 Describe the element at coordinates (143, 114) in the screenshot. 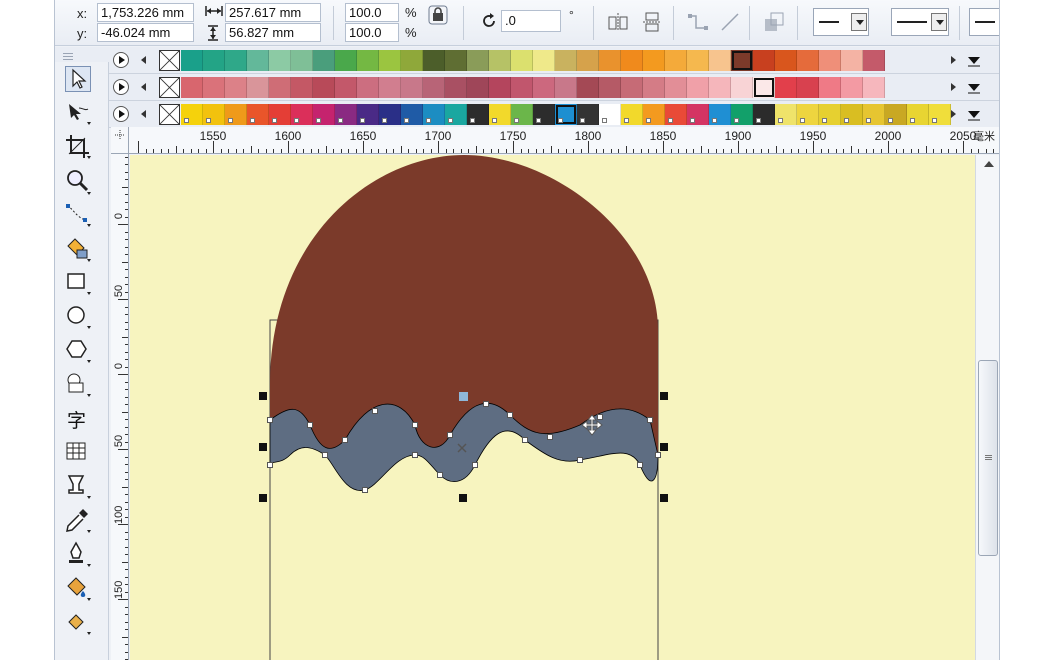

I see `scroll-left-icon` at that location.